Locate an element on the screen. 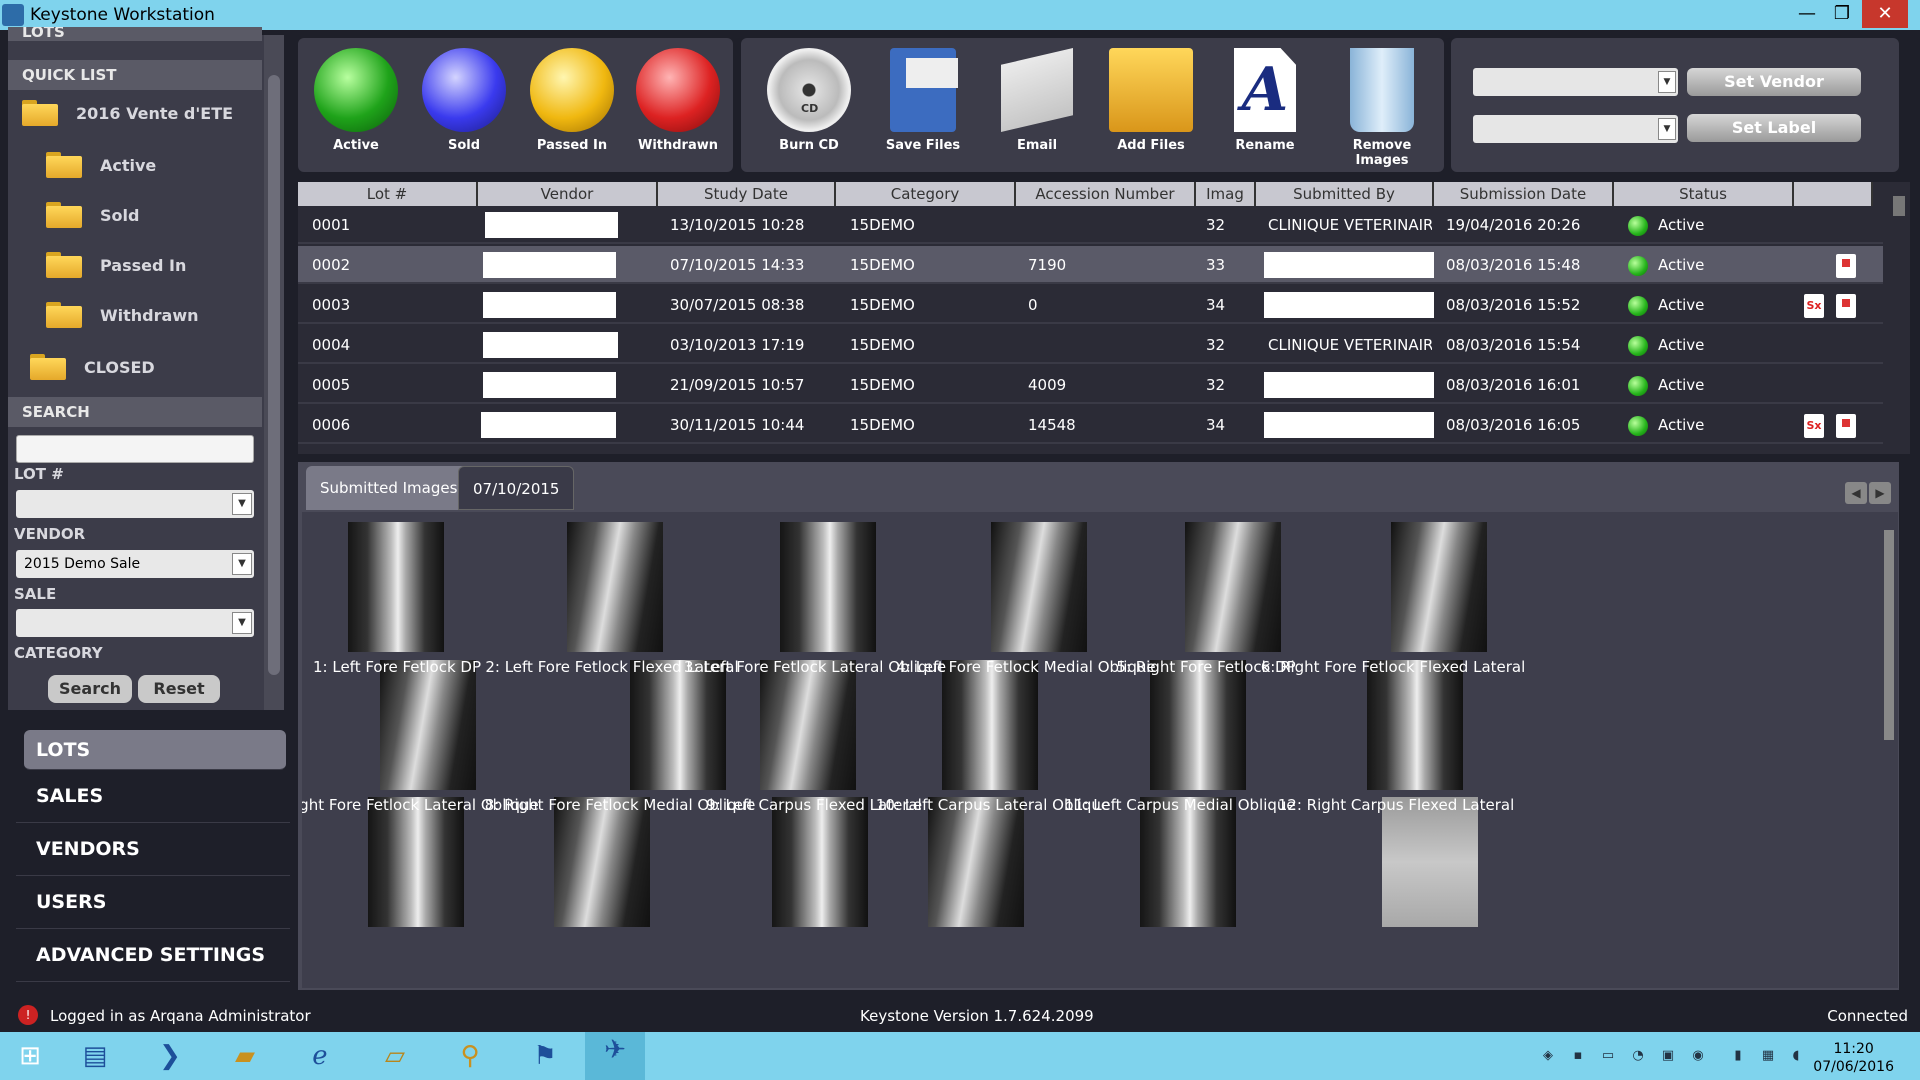 This screenshot has height=1080, width=1920. search-button: Search is located at coordinates (90, 689).